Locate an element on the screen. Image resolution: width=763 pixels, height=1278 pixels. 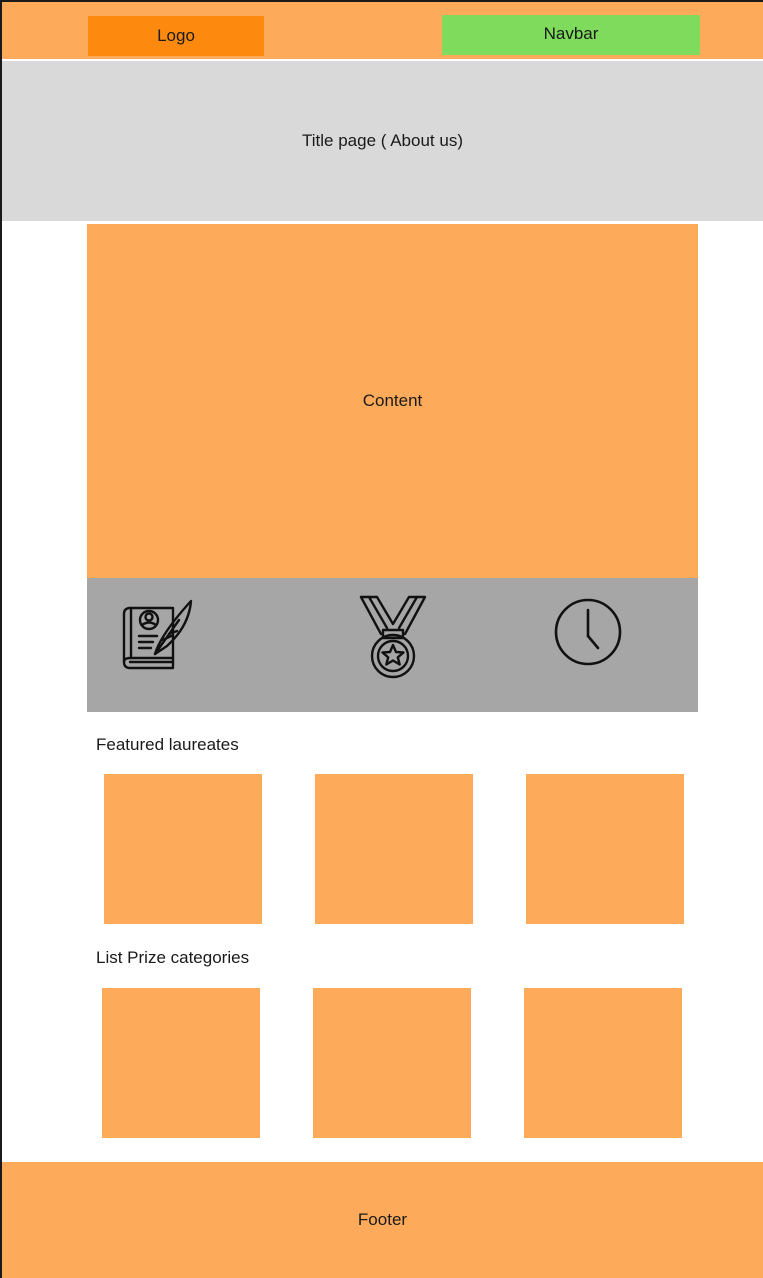
logo: Logo is located at coordinates (176, 36).